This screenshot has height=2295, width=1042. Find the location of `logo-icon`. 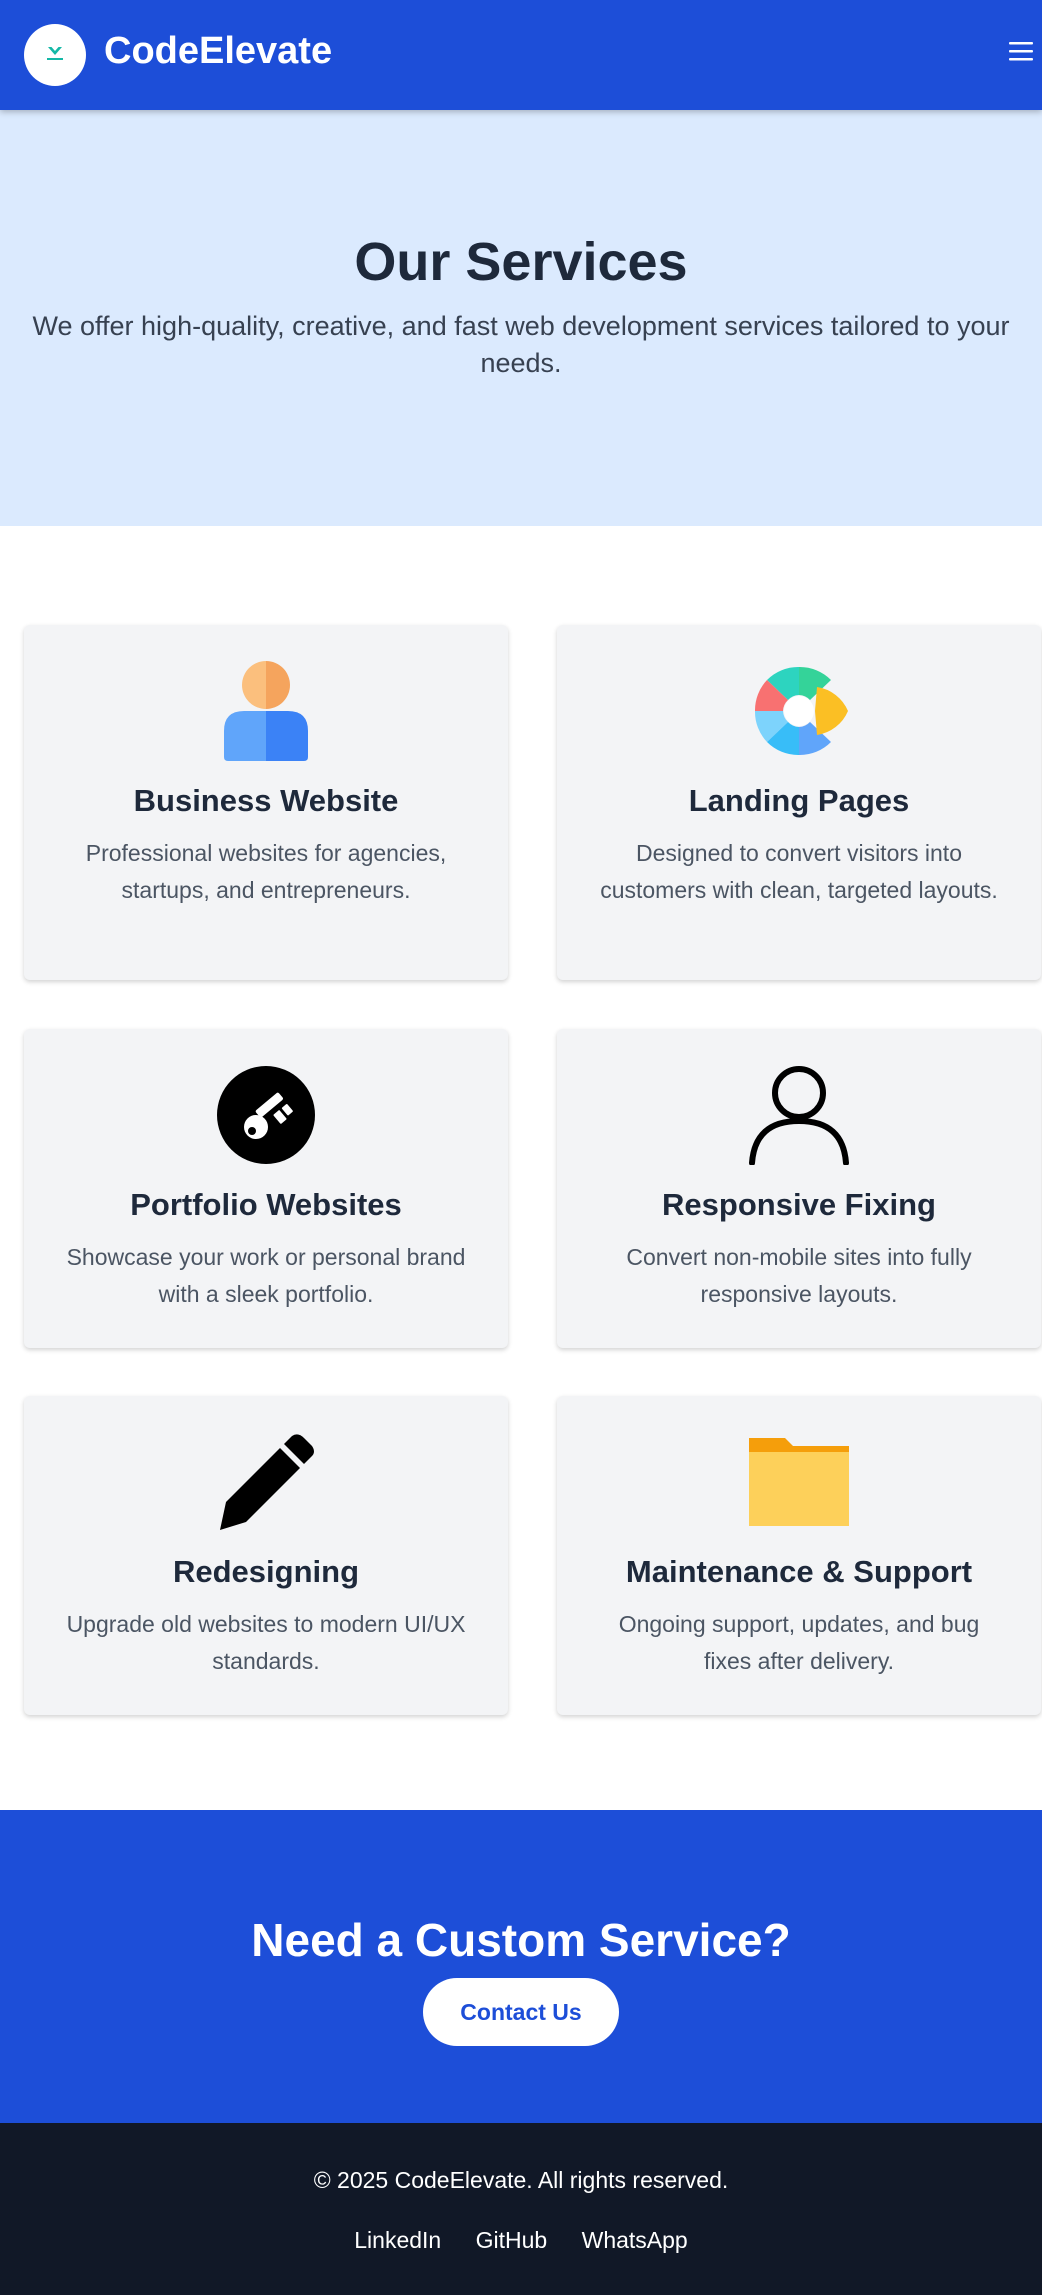

logo-icon is located at coordinates (55, 53).